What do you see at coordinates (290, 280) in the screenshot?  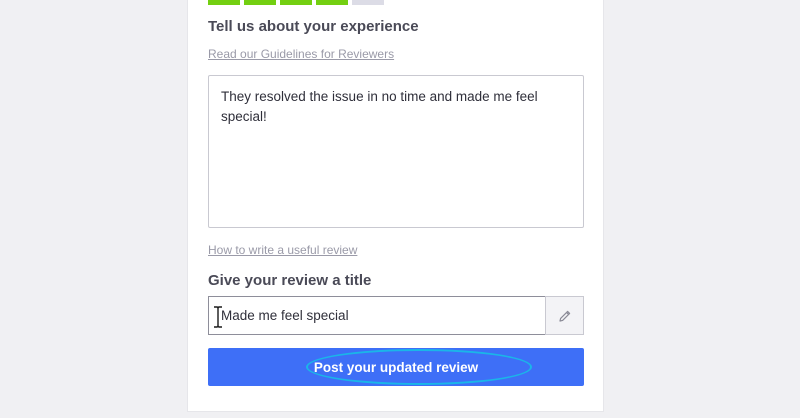 I see `title-heading: Give your review a title` at bounding box center [290, 280].